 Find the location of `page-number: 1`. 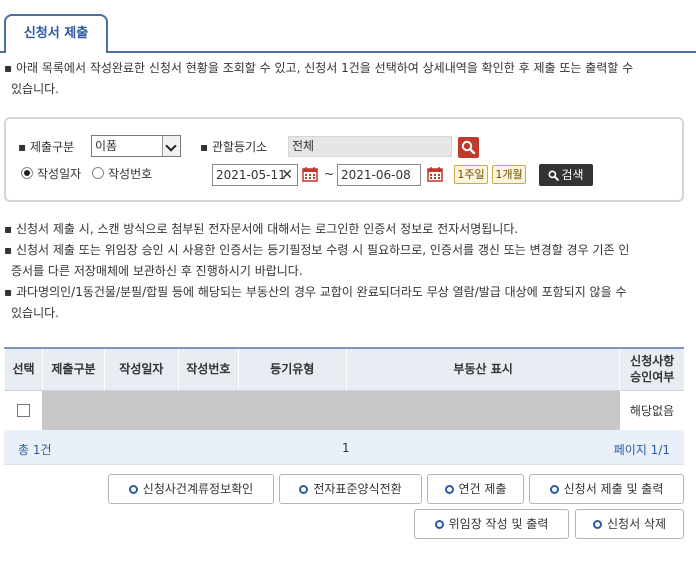

page-number: 1 is located at coordinates (346, 448).